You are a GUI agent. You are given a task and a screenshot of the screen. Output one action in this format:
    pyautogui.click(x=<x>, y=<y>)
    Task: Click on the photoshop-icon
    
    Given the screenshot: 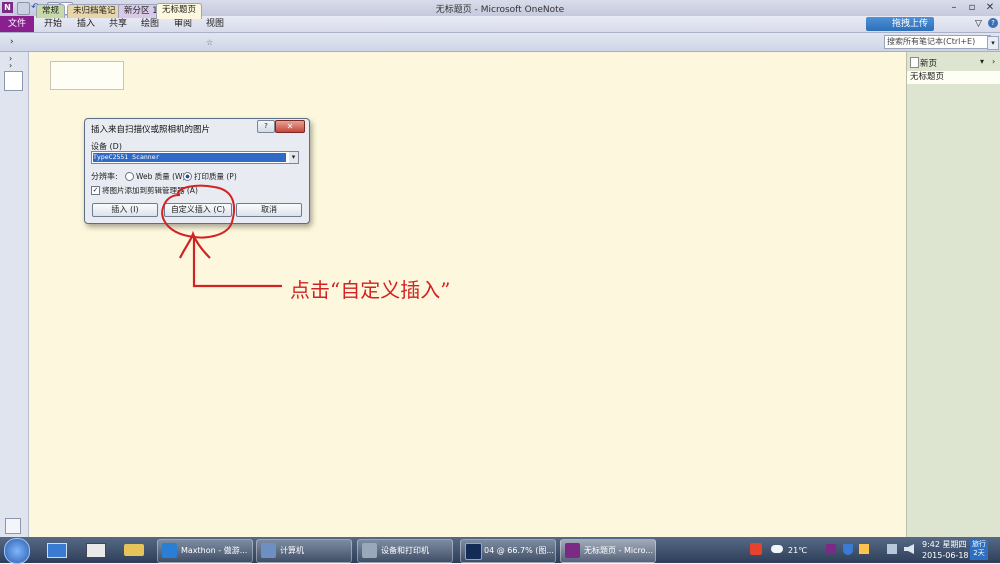 What is the action you would take?
    pyautogui.click(x=473, y=551)
    